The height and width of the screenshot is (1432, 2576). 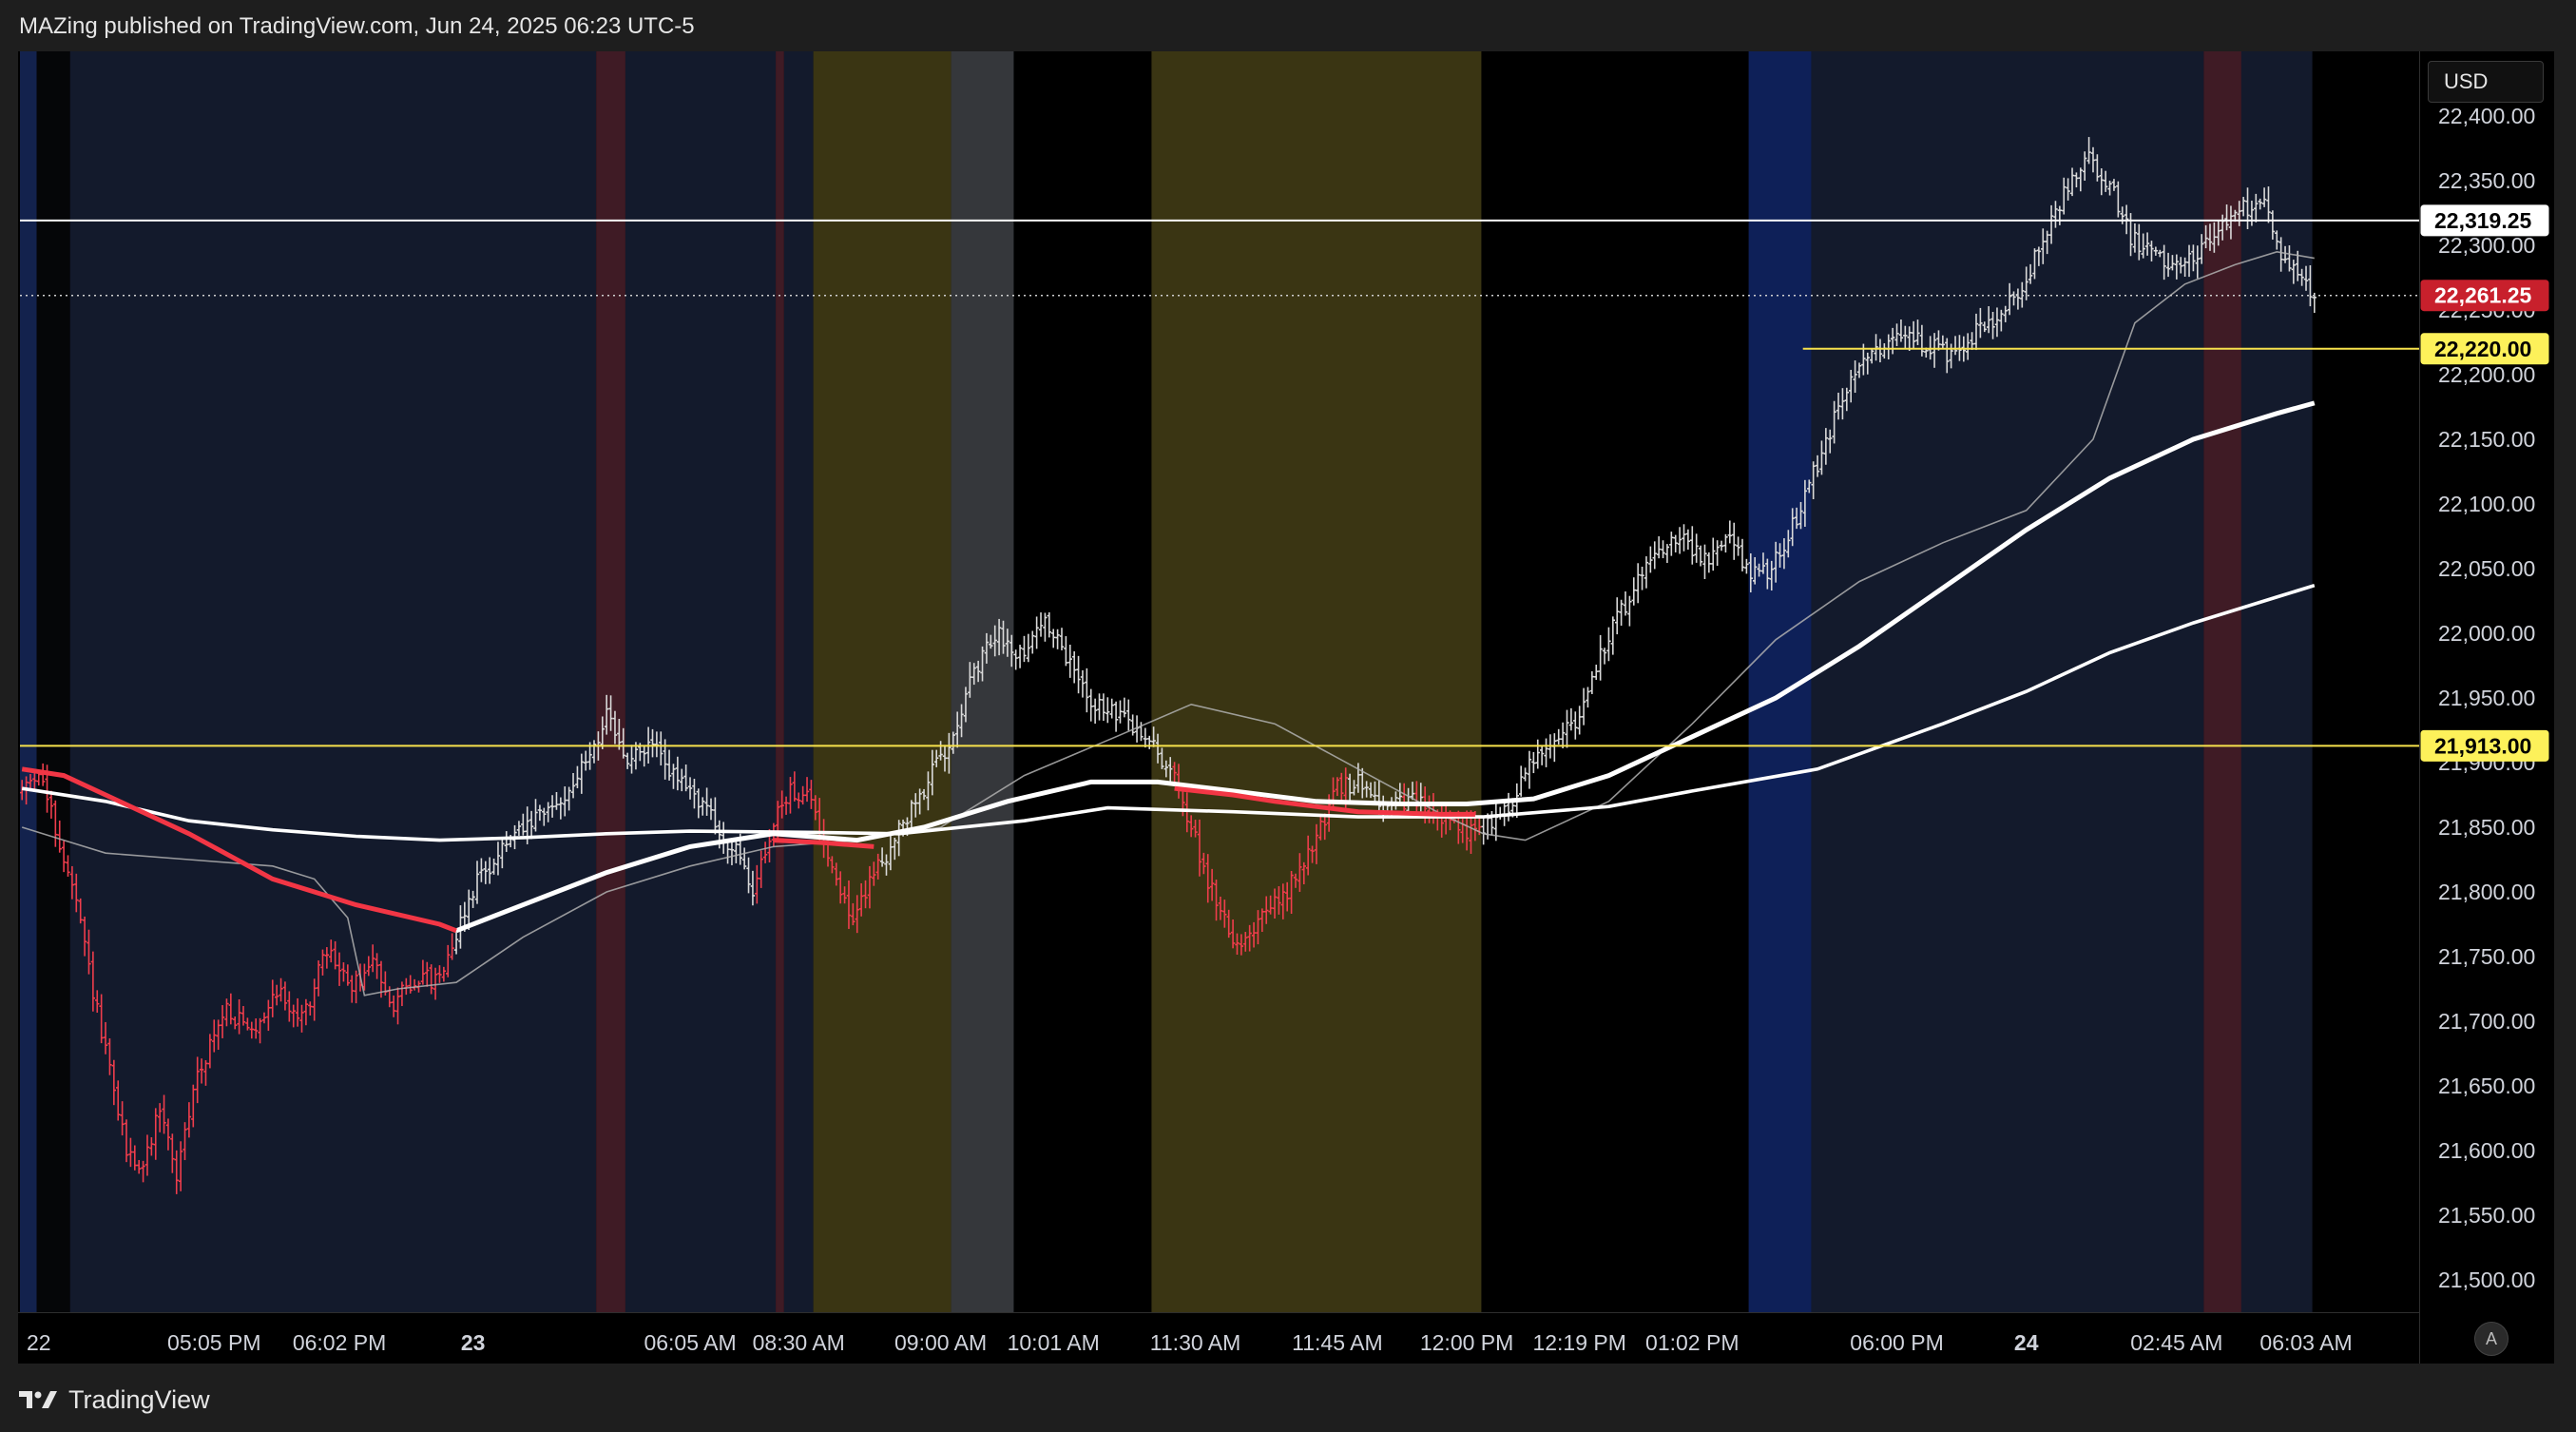 I want to click on price-tick-label: 22,150.00, so click(x=2486, y=439).